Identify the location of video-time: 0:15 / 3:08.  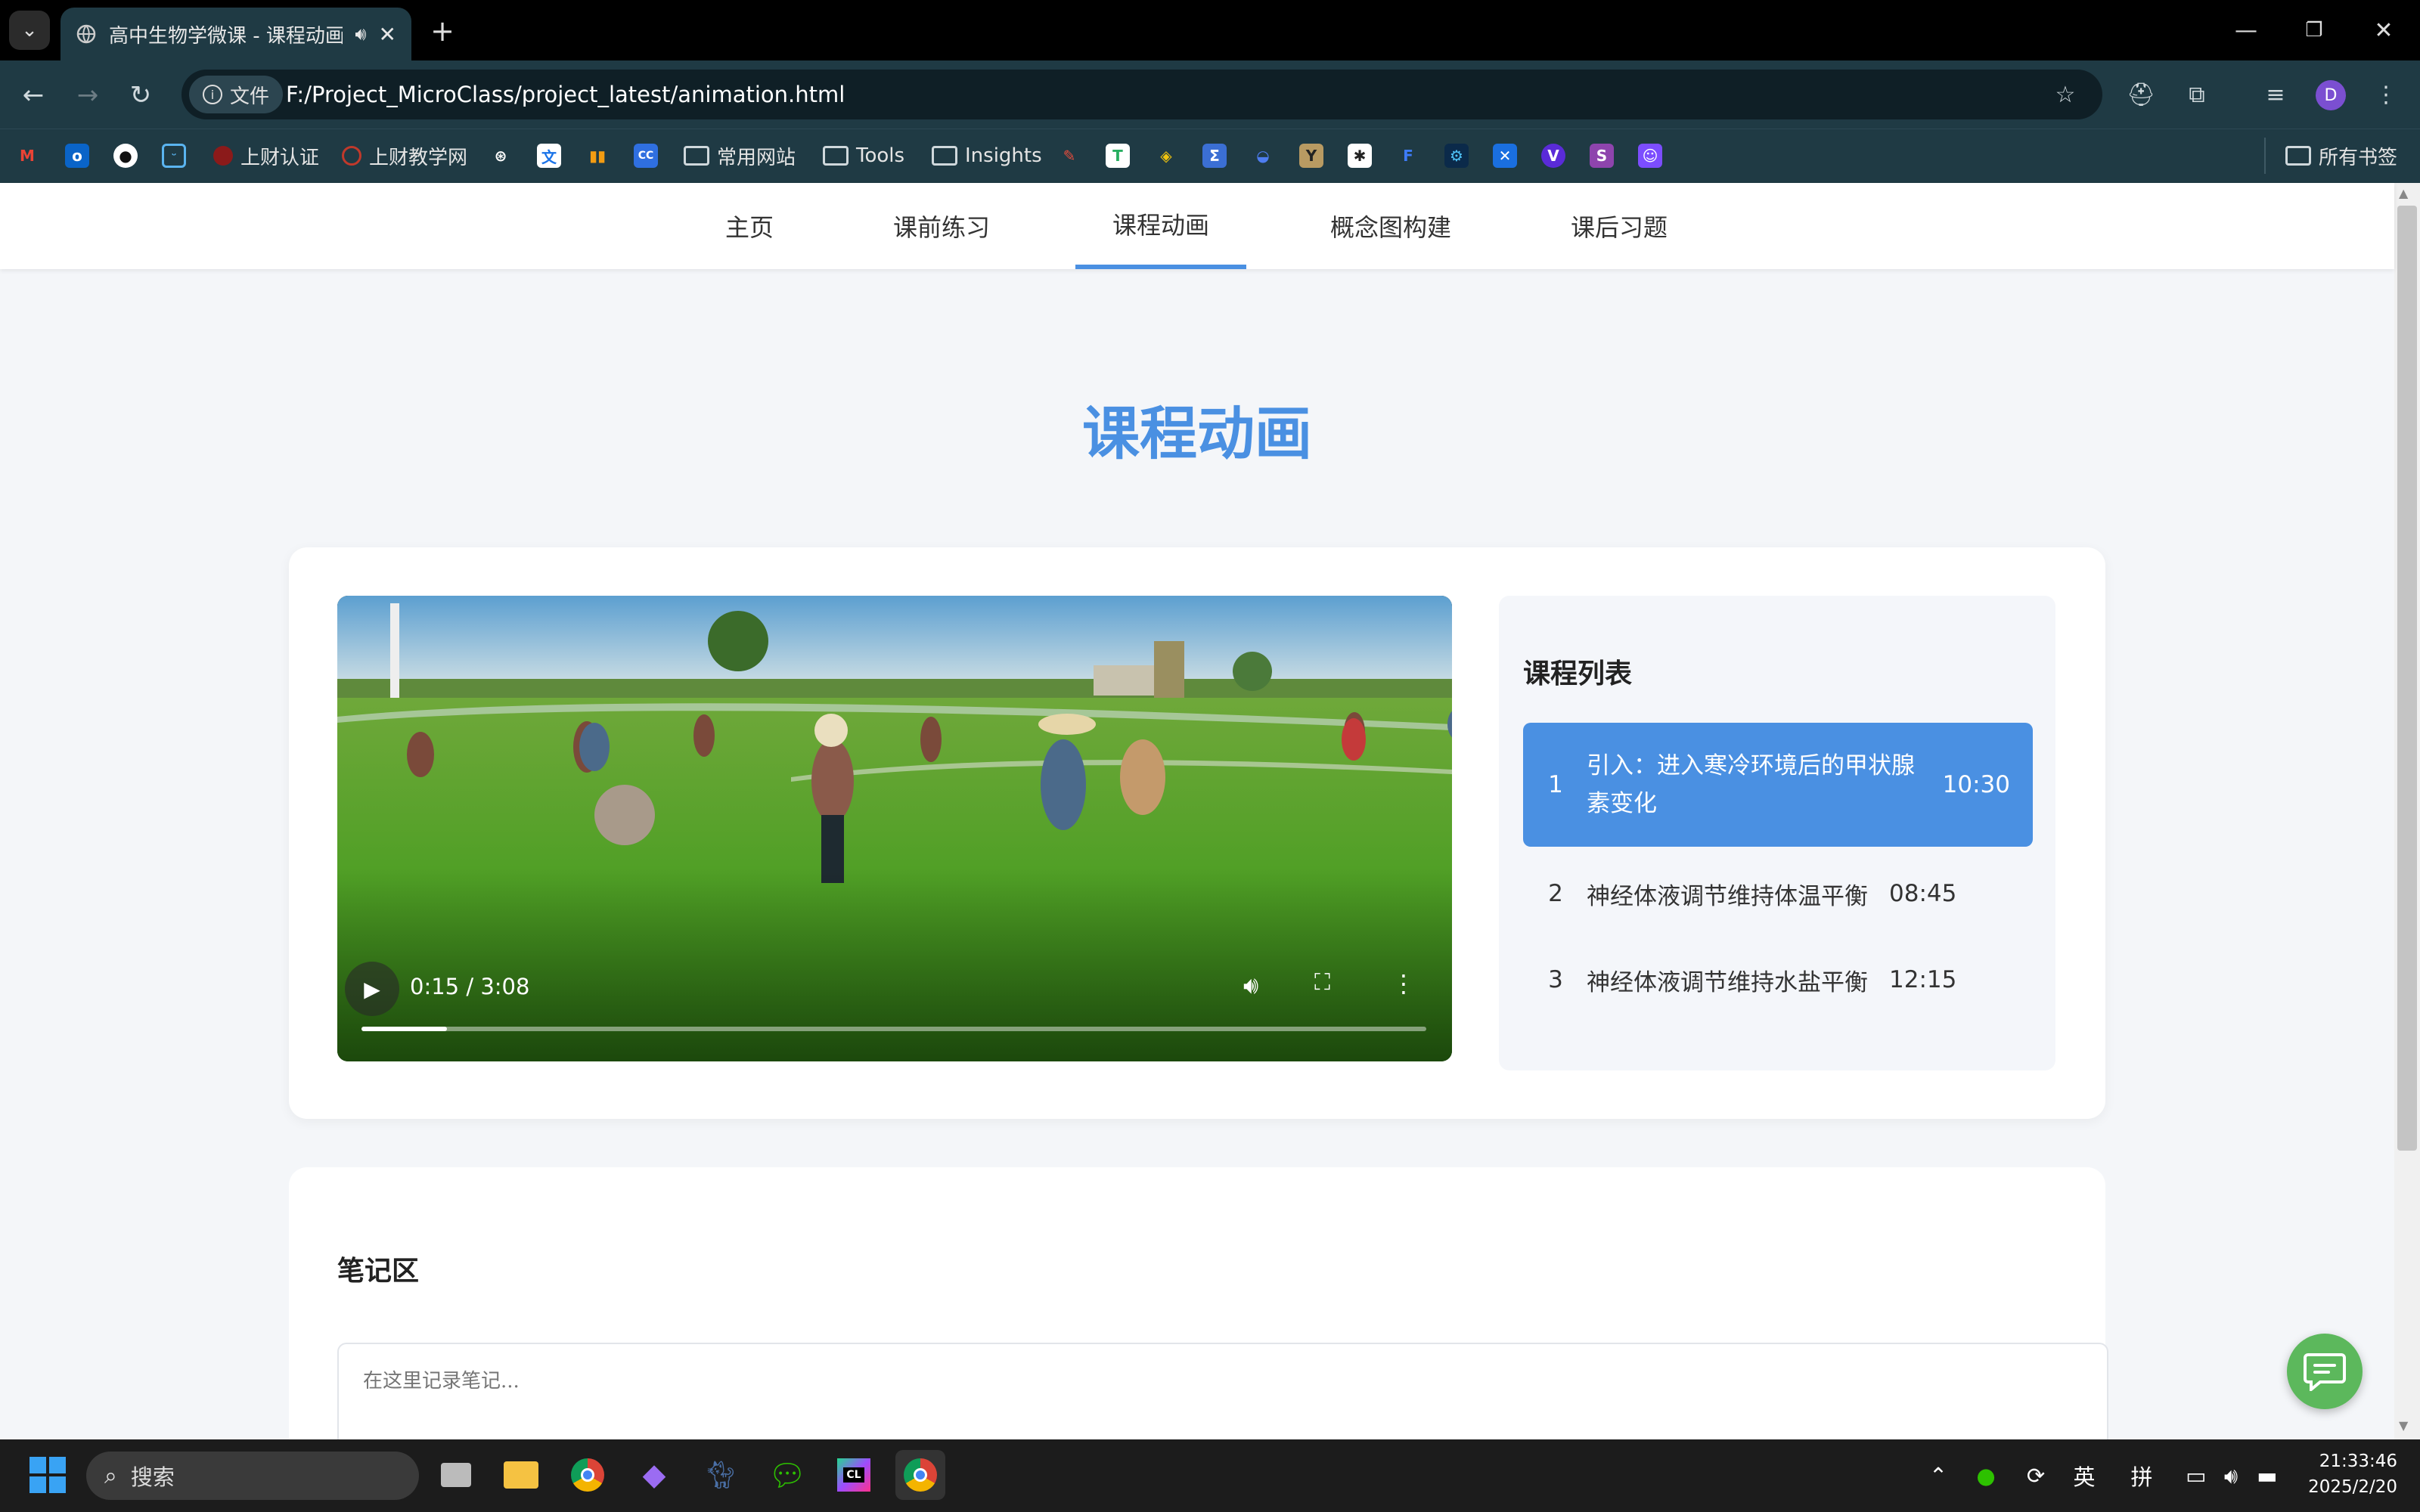
(470, 986).